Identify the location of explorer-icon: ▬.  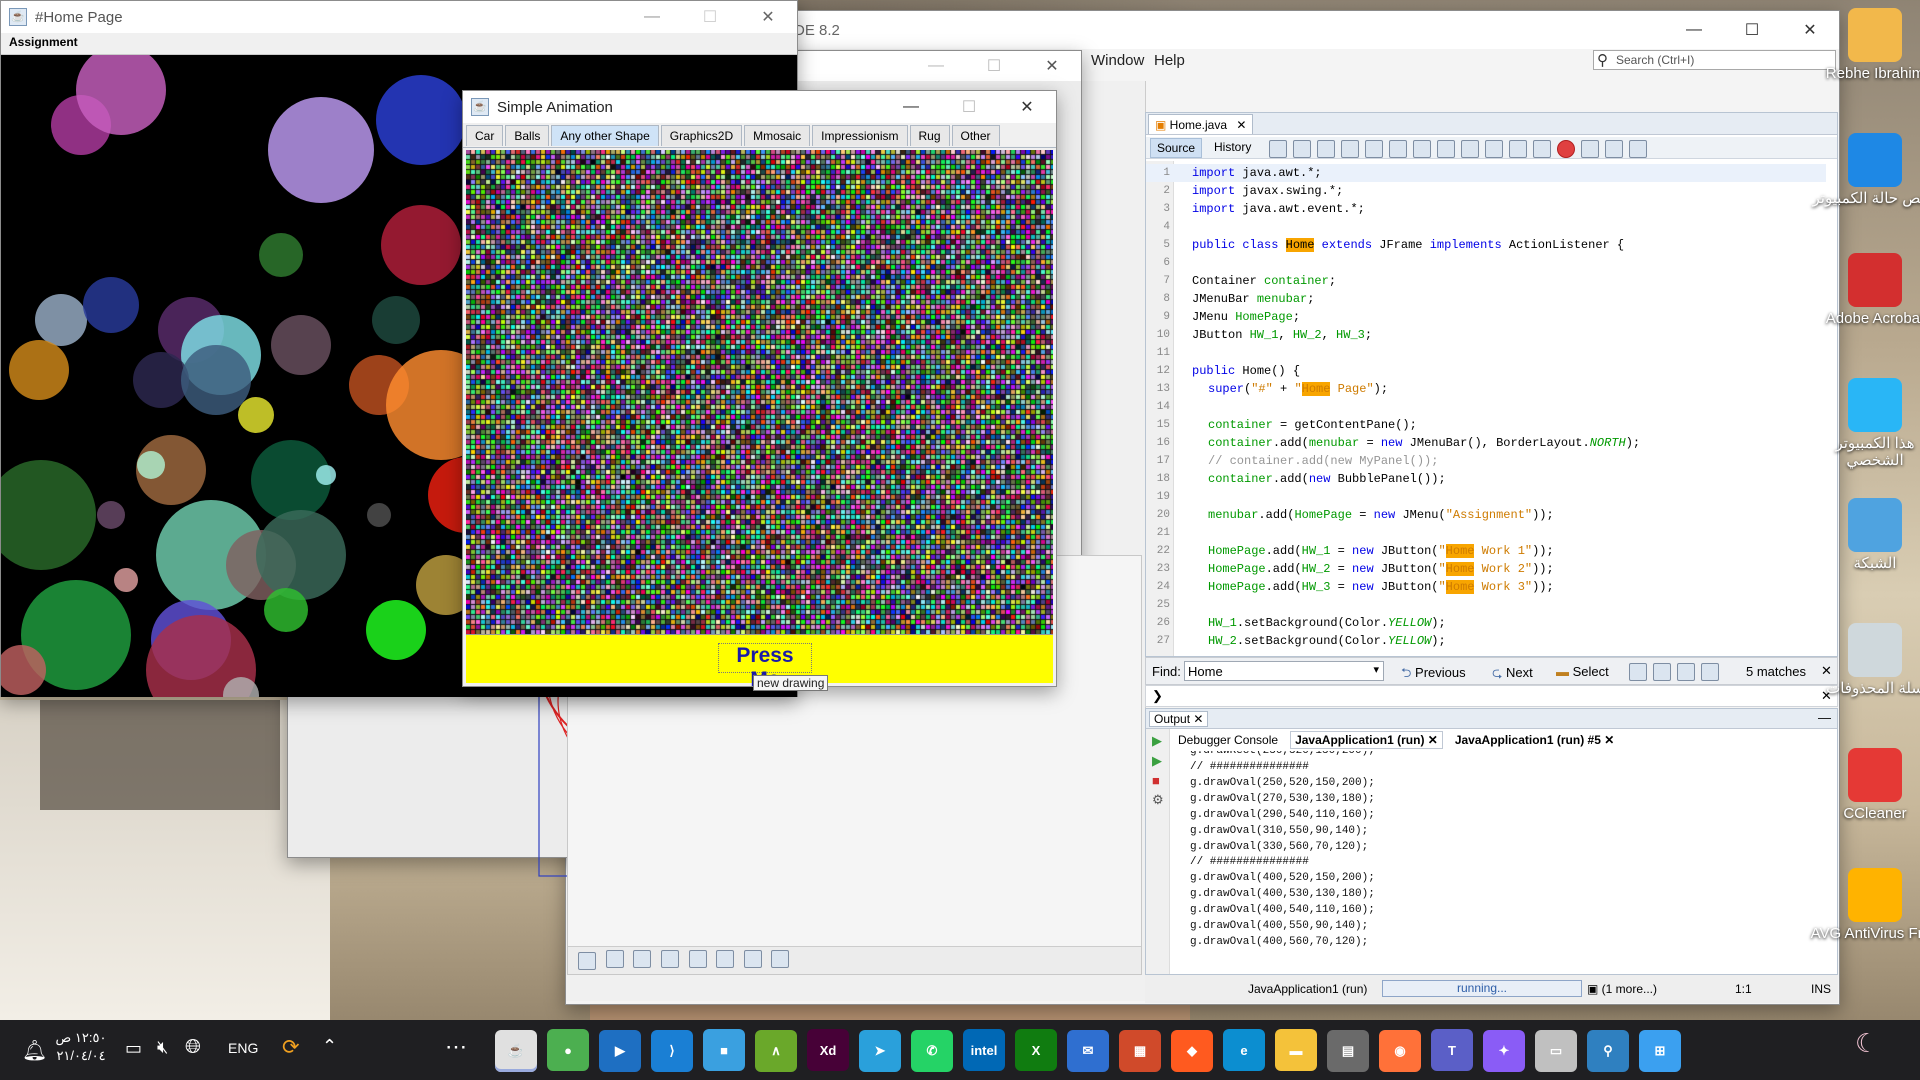
(1296, 1050).